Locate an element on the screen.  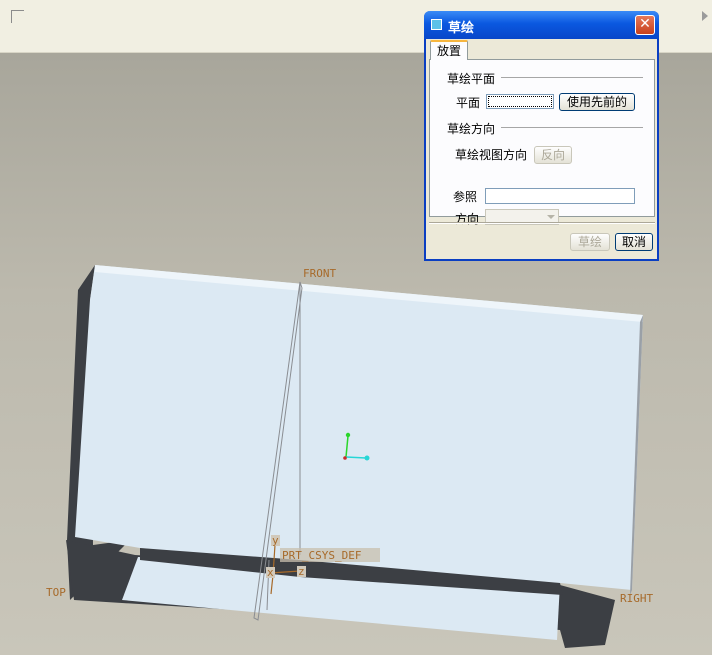
right-datum-label: RIGHT is located at coordinates (636, 598).